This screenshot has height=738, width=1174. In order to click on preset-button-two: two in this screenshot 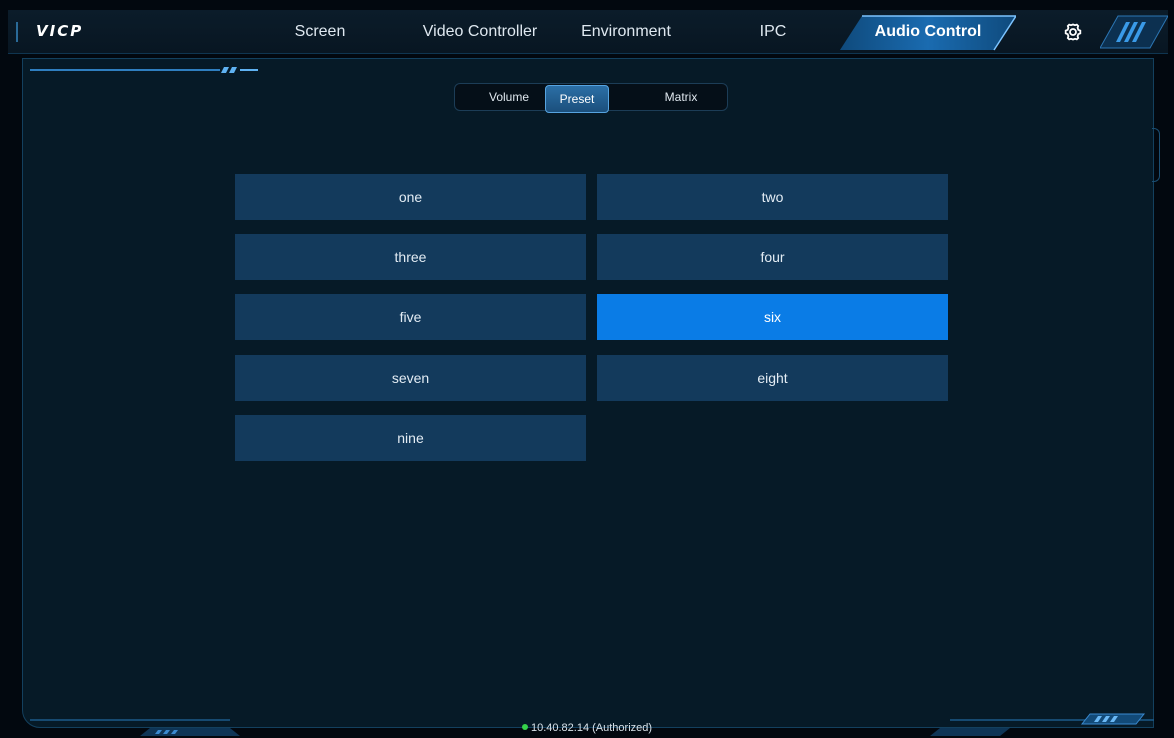, I will do `click(772, 197)`.